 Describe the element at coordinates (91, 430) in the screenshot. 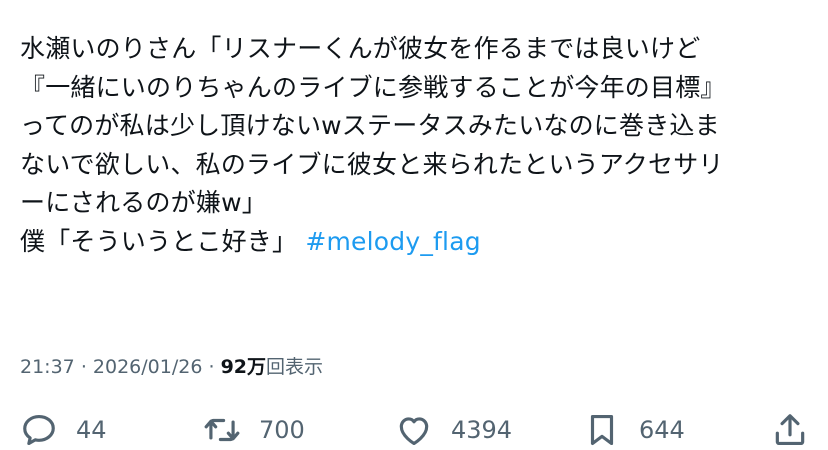

I see `reply-count: 44` at that location.